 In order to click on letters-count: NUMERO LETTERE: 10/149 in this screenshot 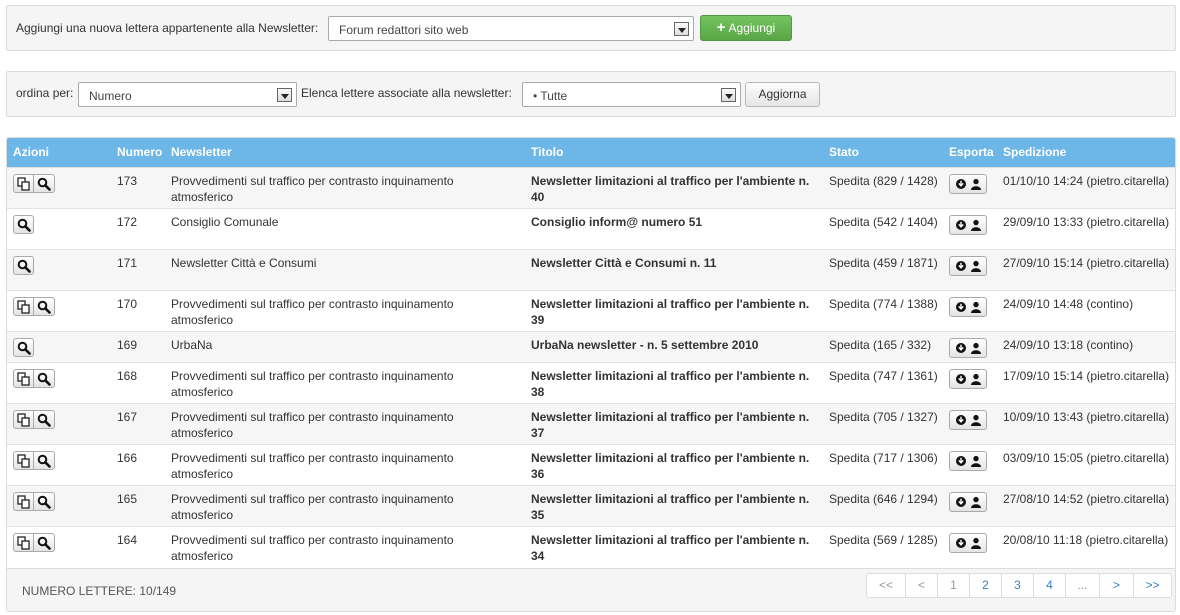, I will do `click(99, 591)`.